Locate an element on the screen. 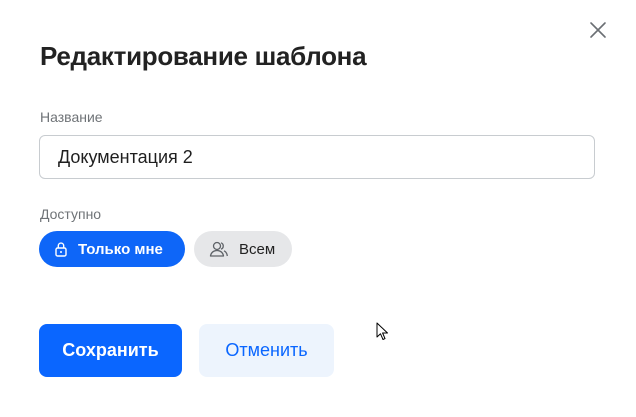 Image resolution: width=636 pixels, height=417 pixels. name-input is located at coordinates (317, 157).